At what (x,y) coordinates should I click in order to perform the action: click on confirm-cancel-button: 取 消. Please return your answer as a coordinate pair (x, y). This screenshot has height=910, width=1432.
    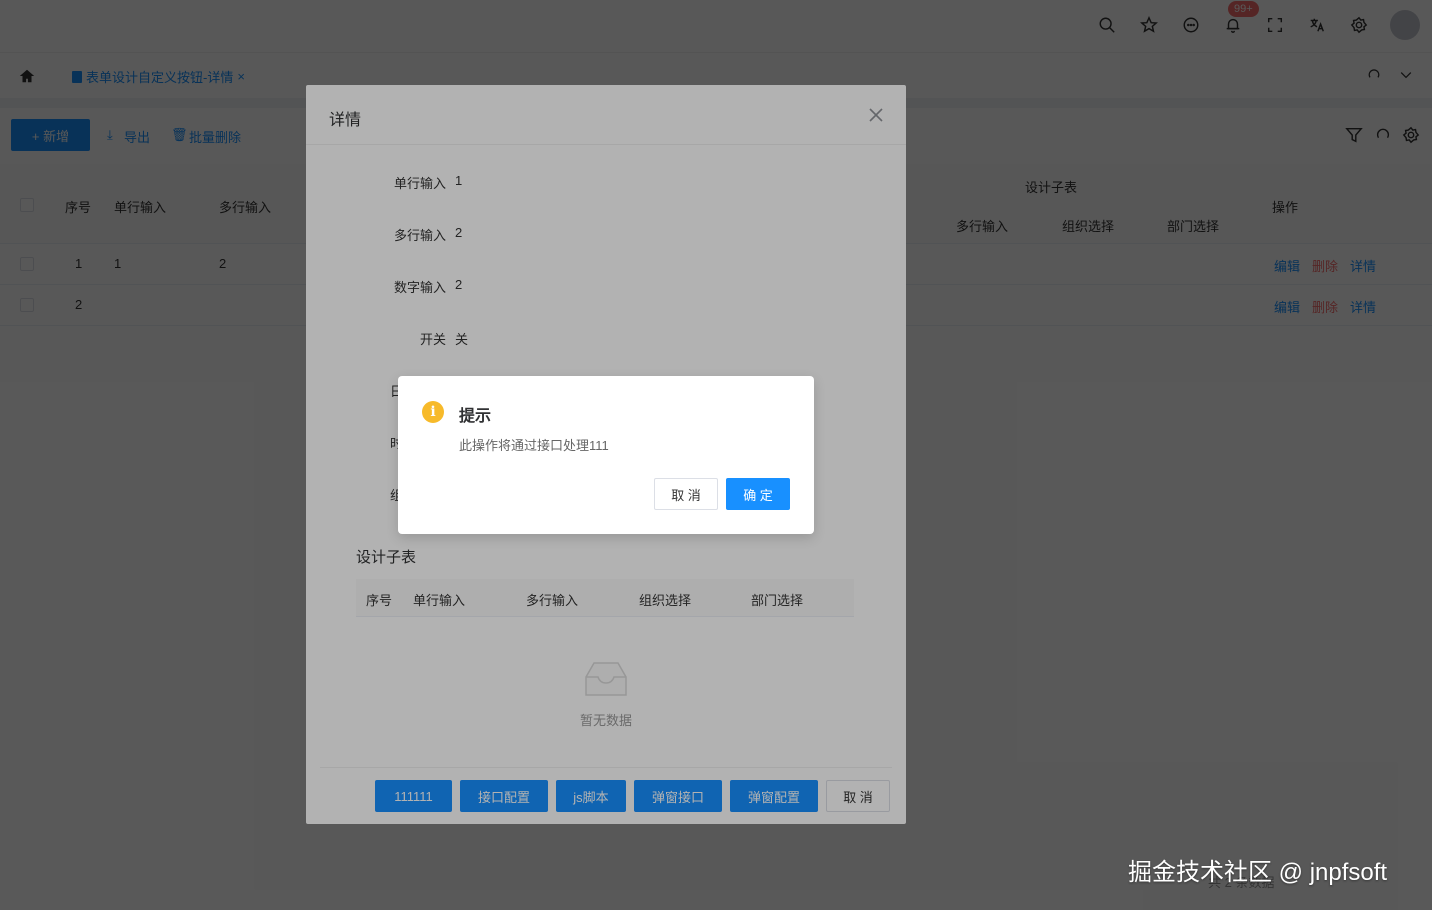
    Looking at the image, I should click on (686, 494).